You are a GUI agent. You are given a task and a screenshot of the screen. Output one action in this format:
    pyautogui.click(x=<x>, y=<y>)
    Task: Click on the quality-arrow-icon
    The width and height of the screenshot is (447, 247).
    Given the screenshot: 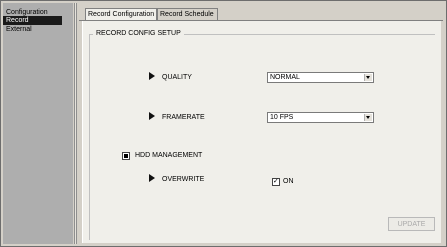 What is the action you would take?
    pyautogui.click(x=152, y=76)
    